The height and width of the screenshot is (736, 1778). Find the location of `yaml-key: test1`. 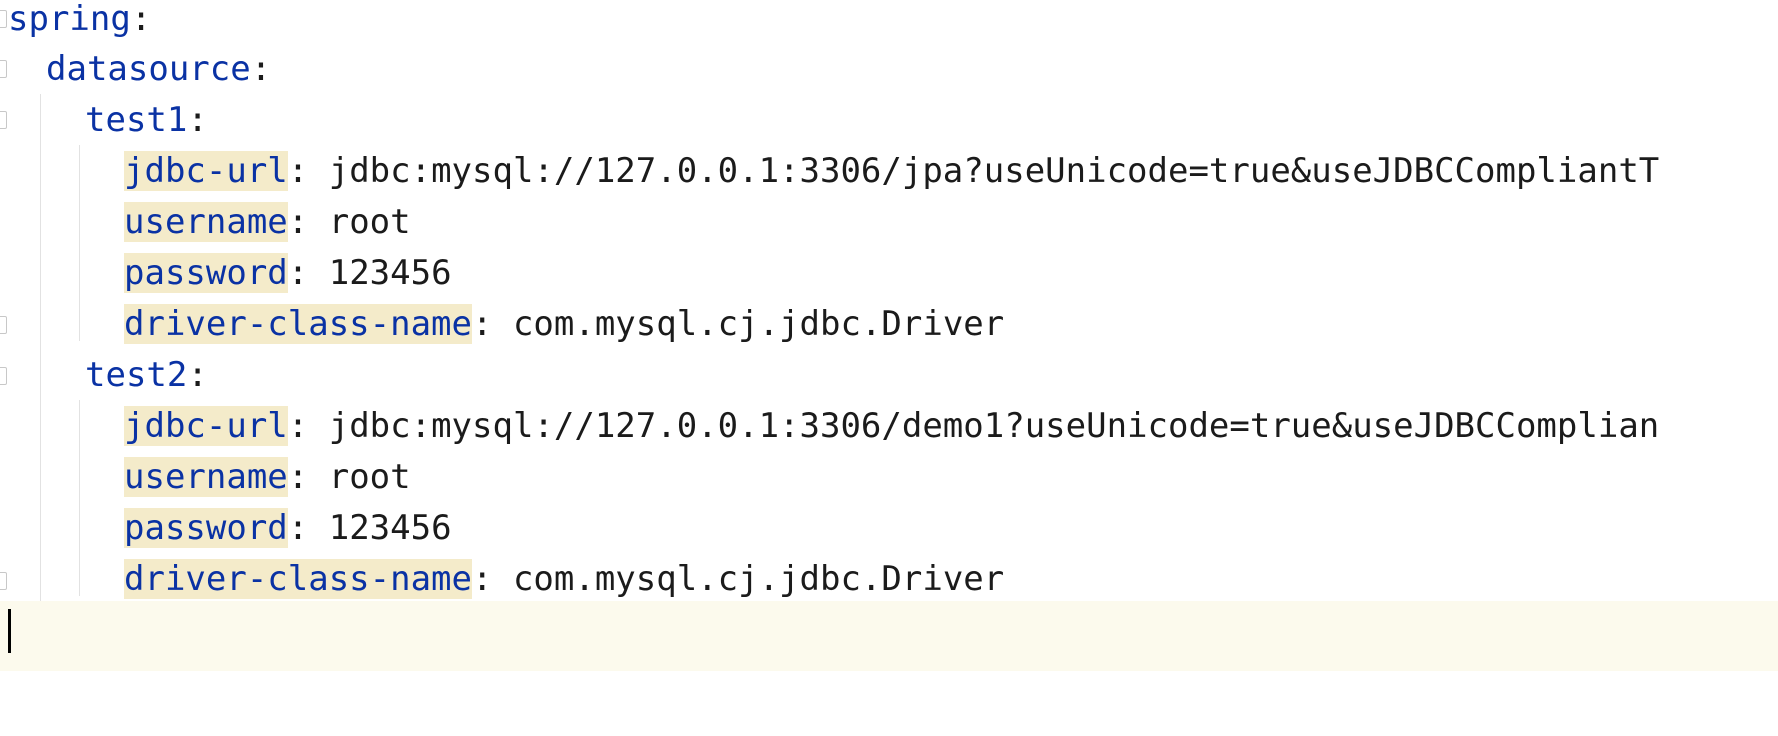

yaml-key: test1 is located at coordinates (136, 120).